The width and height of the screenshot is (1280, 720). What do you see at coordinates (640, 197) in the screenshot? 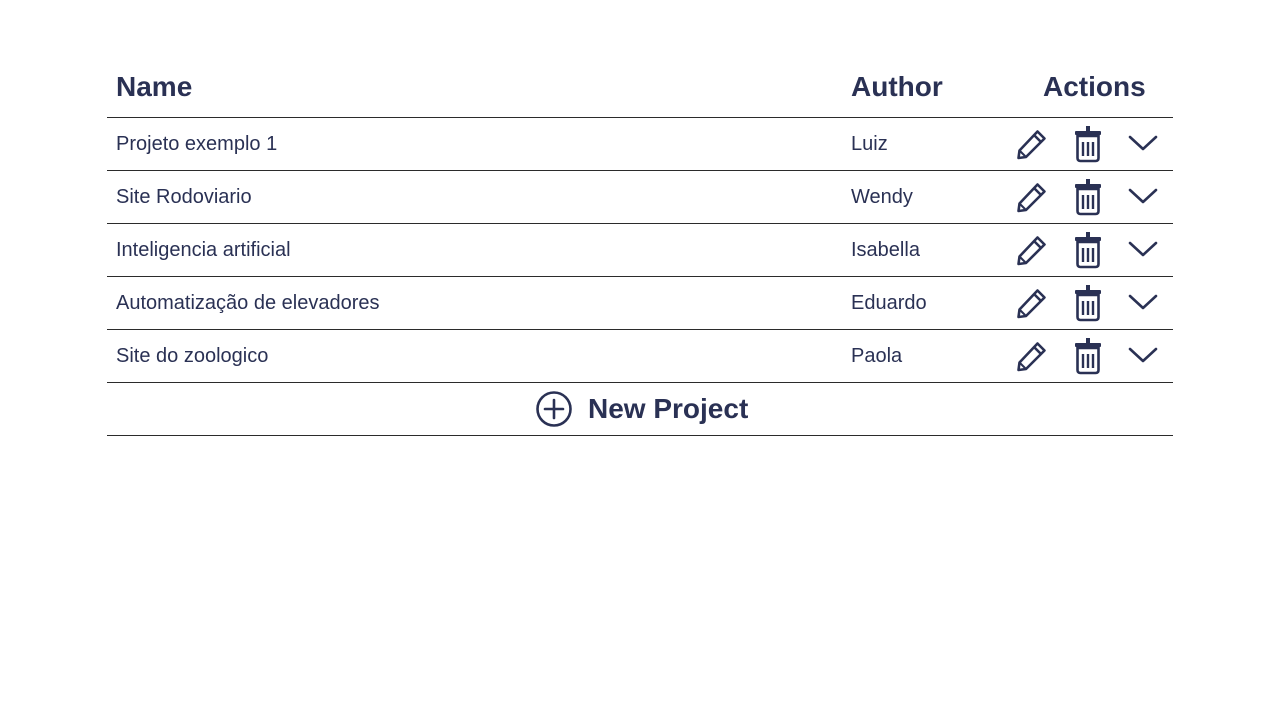
I see `table-row: Site Rodoviario Wendy` at bounding box center [640, 197].